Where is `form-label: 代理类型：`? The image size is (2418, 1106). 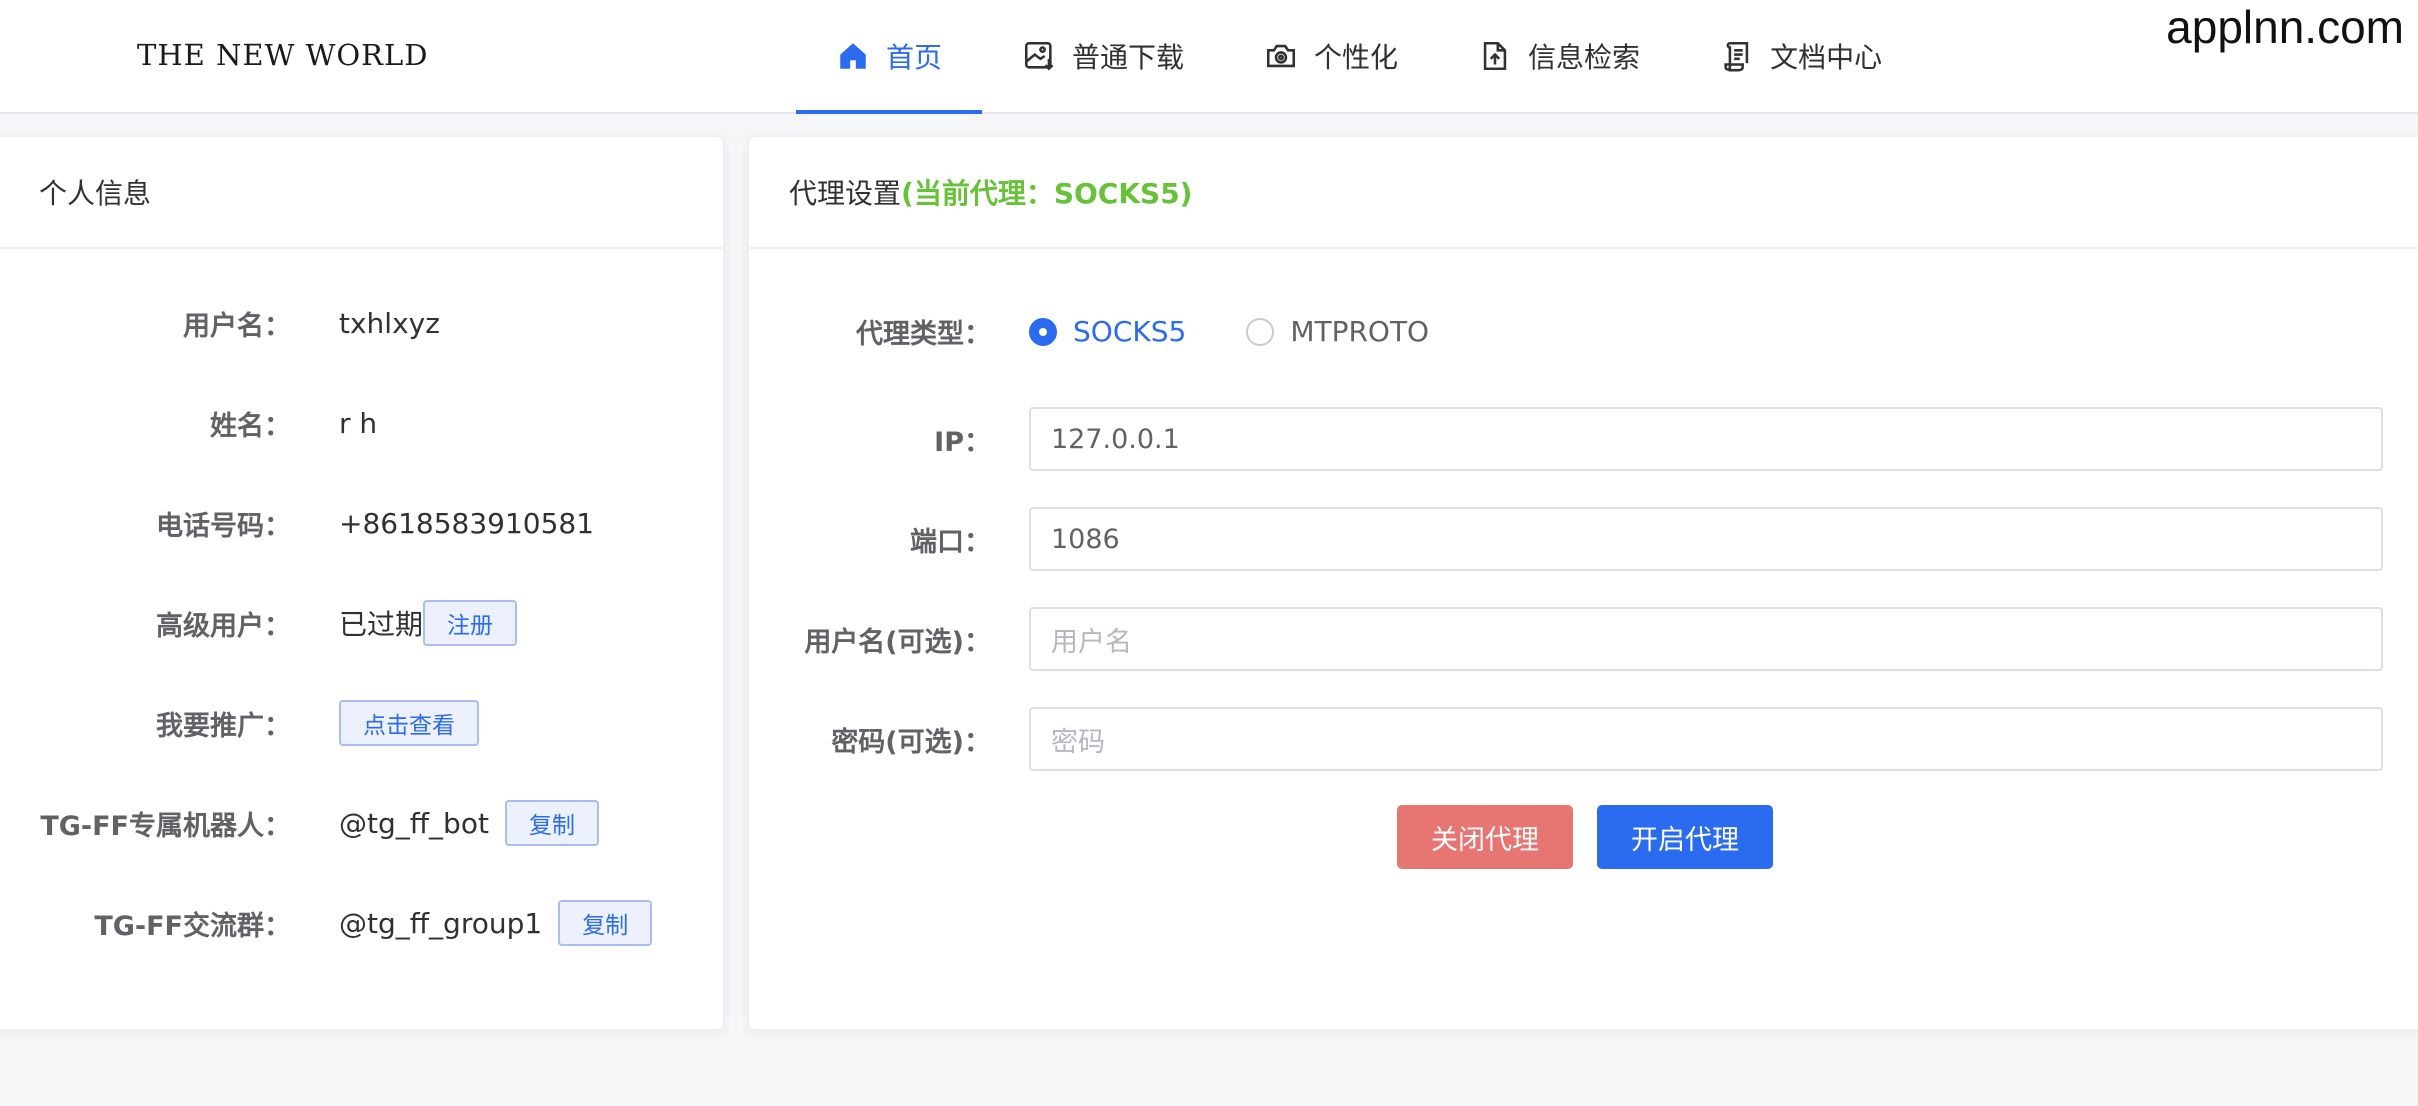
form-label: 代理类型： is located at coordinates (923, 334).